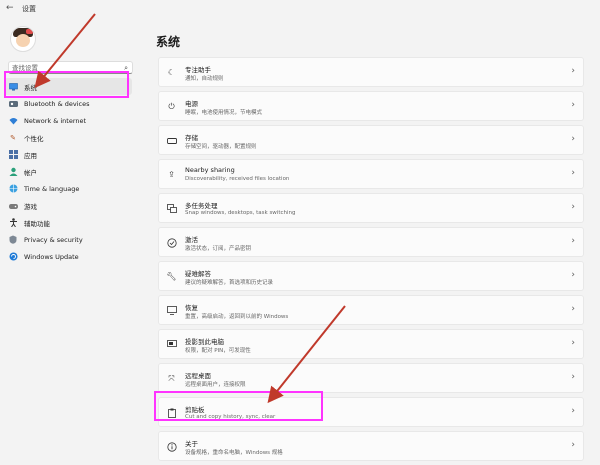 The width and height of the screenshot is (600, 465). What do you see at coordinates (573, 445) in the screenshot?
I see `chevron-right-icon: ›` at bounding box center [573, 445].